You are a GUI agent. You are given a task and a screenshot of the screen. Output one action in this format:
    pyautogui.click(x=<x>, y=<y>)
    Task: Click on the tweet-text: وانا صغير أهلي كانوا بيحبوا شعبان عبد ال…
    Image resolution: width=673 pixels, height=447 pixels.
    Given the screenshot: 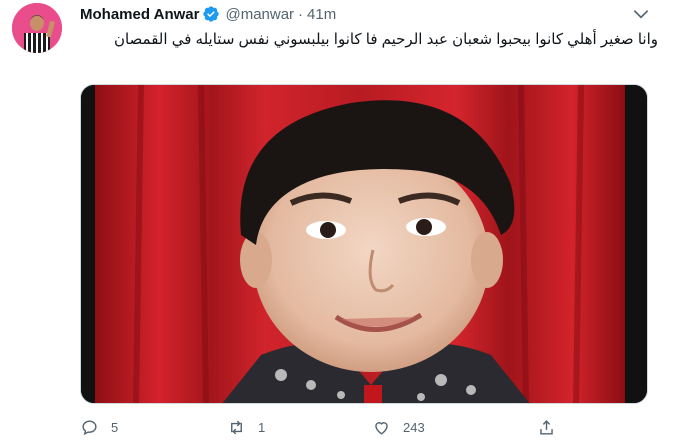 What is the action you would take?
    pyautogui.click(x=385, y=39)
    